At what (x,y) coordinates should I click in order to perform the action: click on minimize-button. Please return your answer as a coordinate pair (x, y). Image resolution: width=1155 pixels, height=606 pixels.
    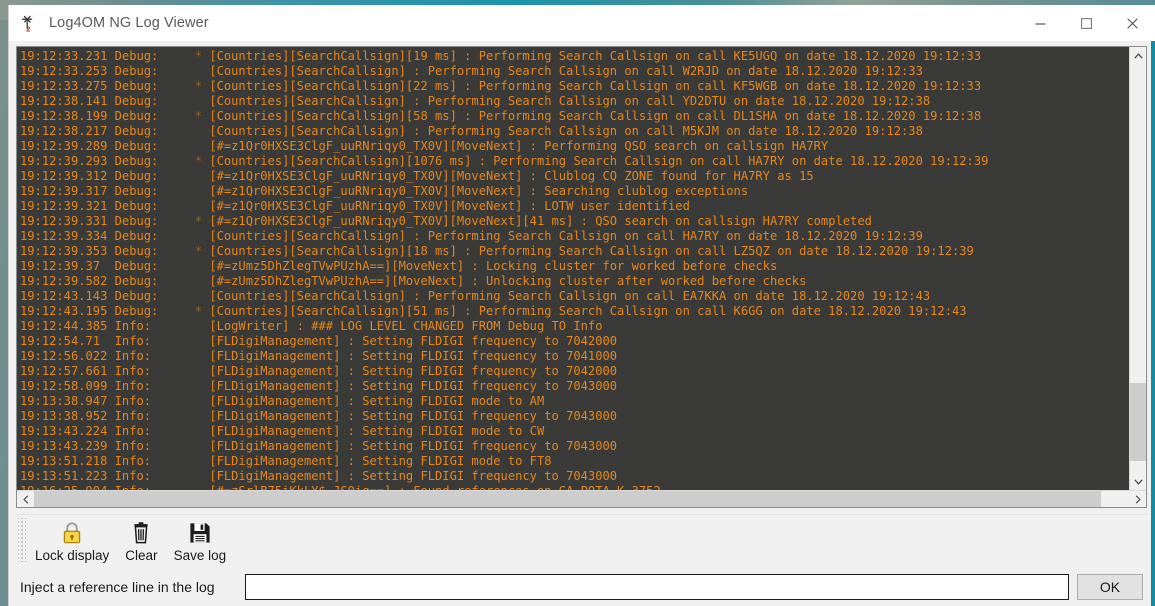
    Looking at the image, I should click on (1040, 23).